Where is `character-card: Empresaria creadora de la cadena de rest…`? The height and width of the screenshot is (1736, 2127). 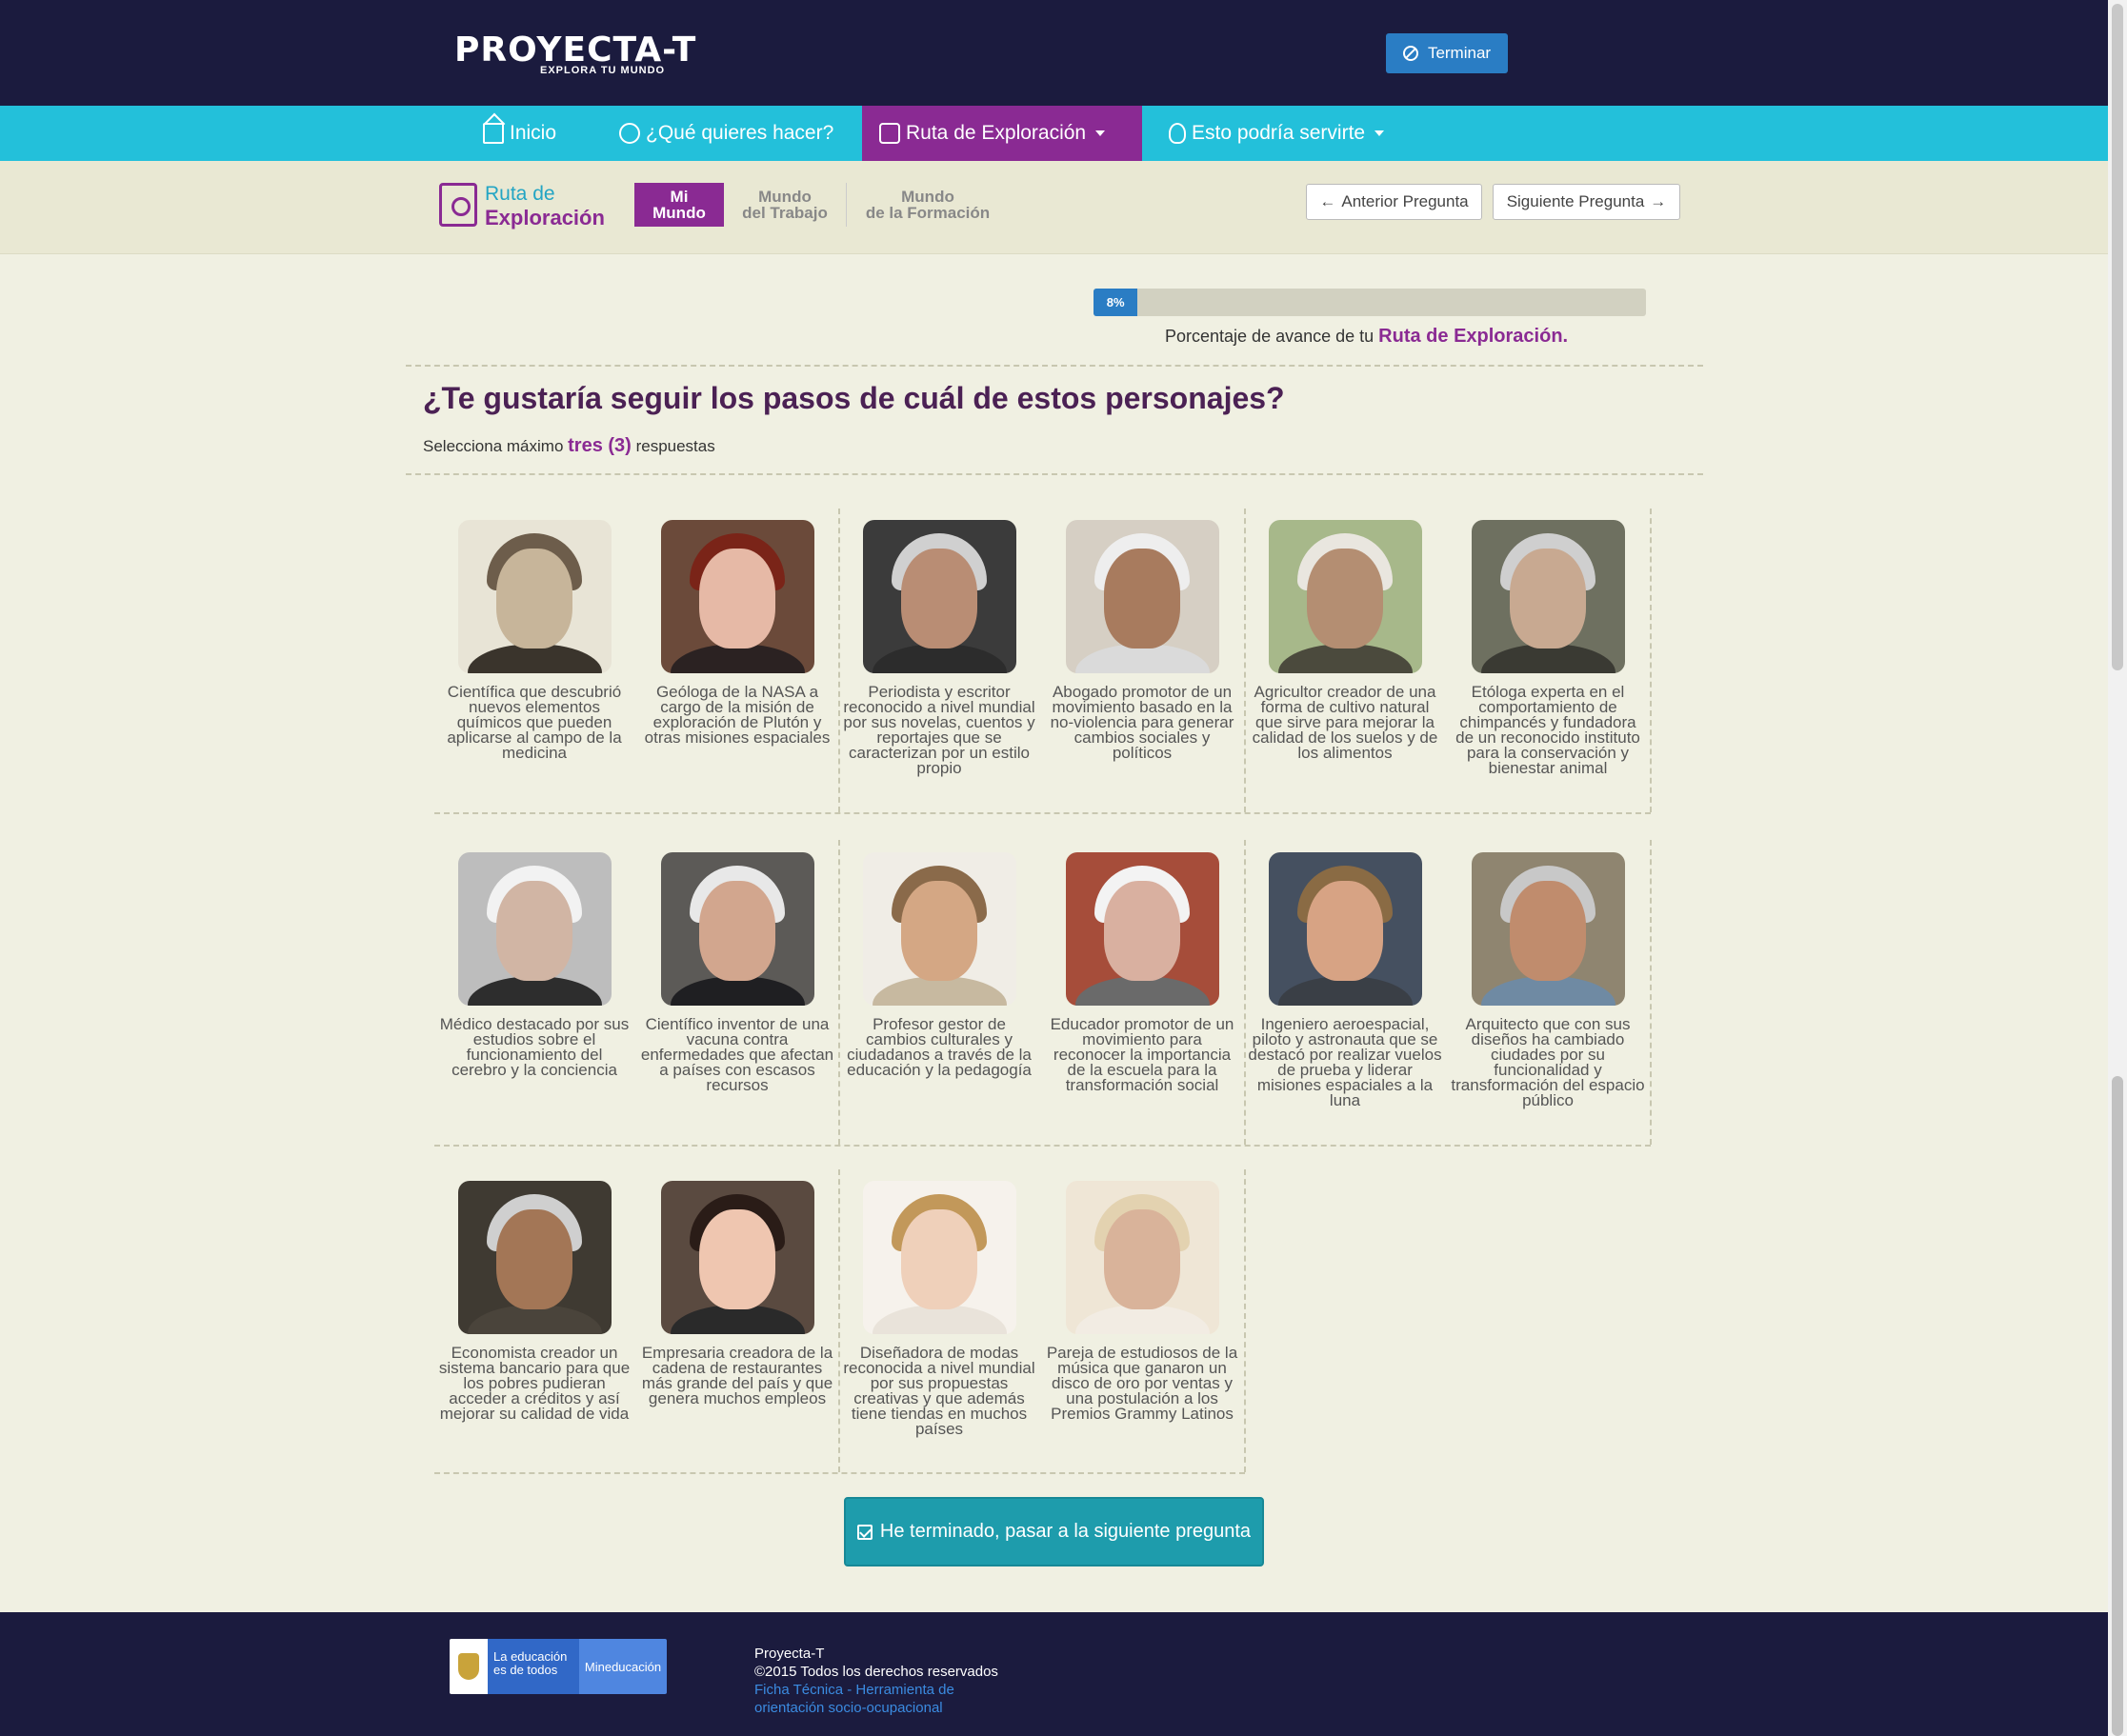 character-card: Empresaria creadora de la cadena de rest… is located at coordinates (737, 1294).